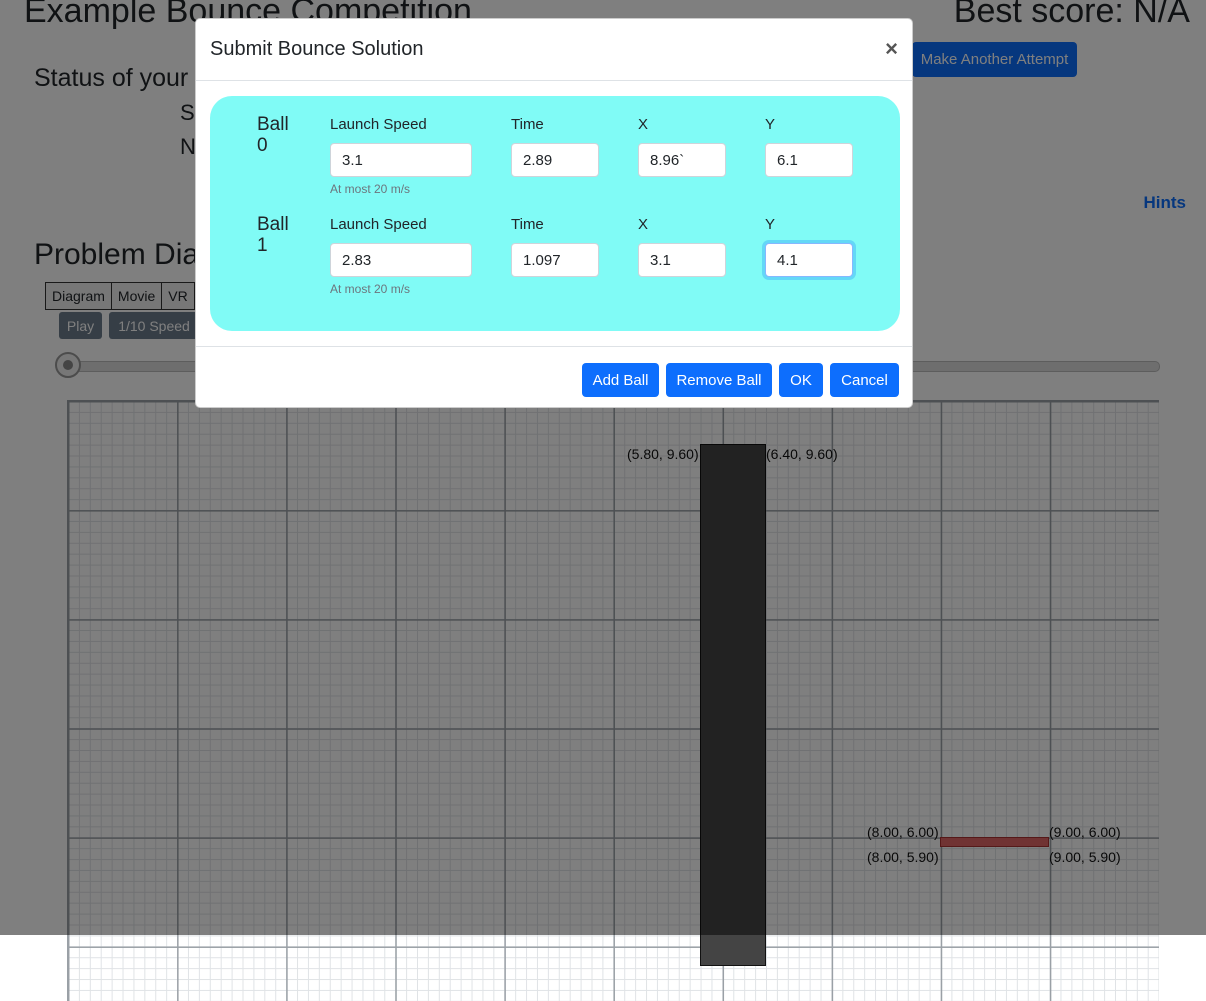 Image resolution: width=1206 pixels, height=1001 pixels. What do you see at coordinates (682, 160) in the screenshot?
I see `ball-0-x-input` at bounding box center [682, 160].